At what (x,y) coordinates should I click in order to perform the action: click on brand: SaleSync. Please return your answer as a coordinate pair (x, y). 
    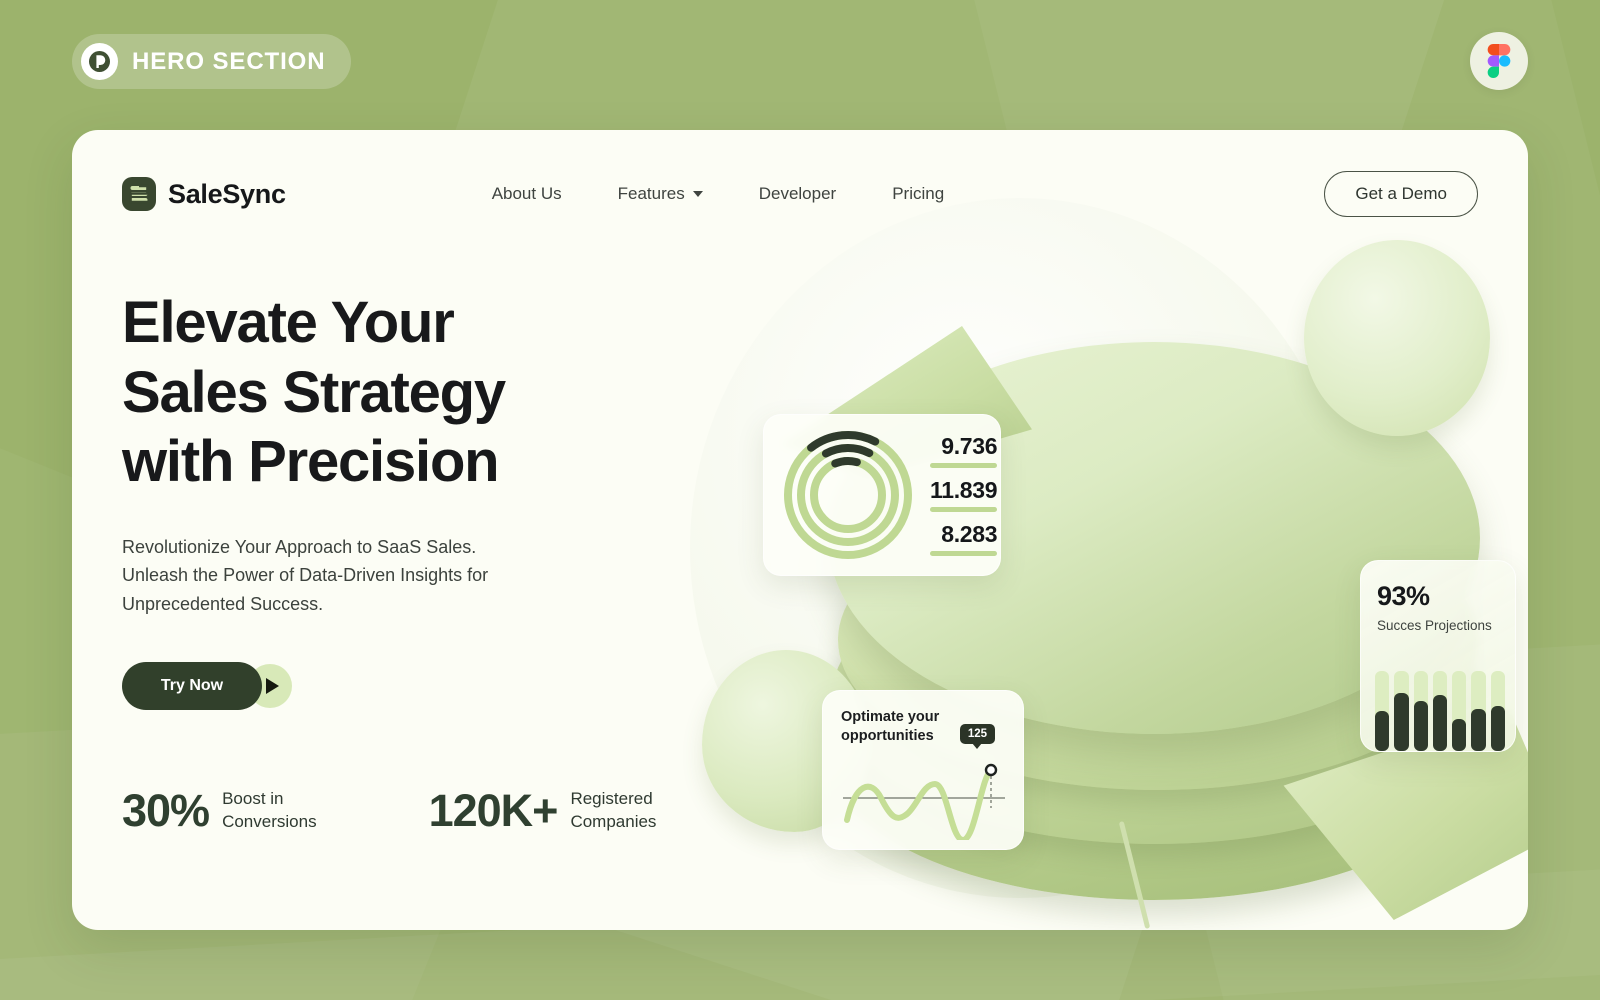
    Looking at the image, I should click on (204, 194).